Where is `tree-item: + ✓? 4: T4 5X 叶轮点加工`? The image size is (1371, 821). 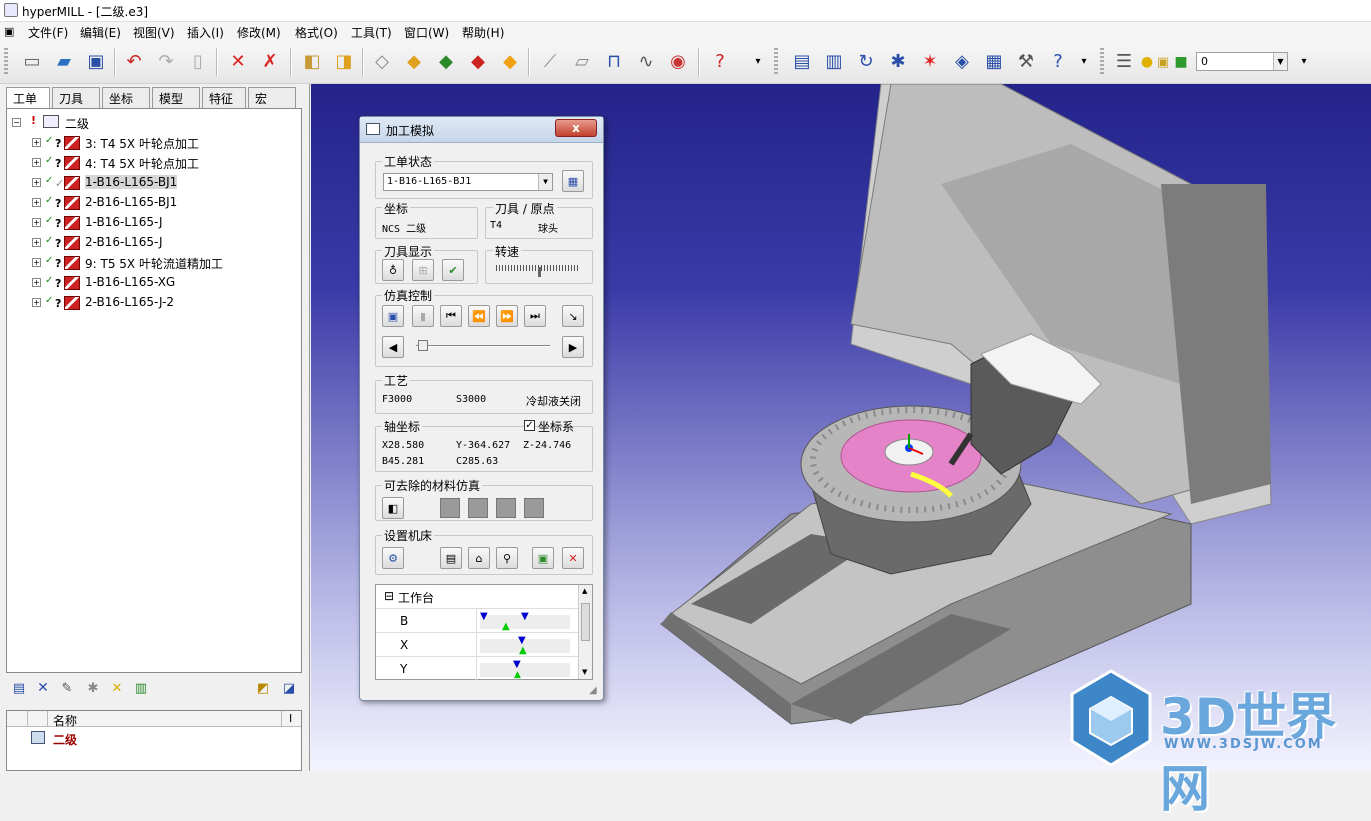 tree-item: + ✓? 4: T4 5X 叶轮点加工 is located at coordinates (152, 163).